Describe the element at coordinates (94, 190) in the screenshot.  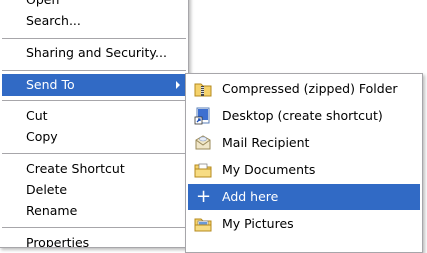
I see `menu-item-delete: Delete` at that location.